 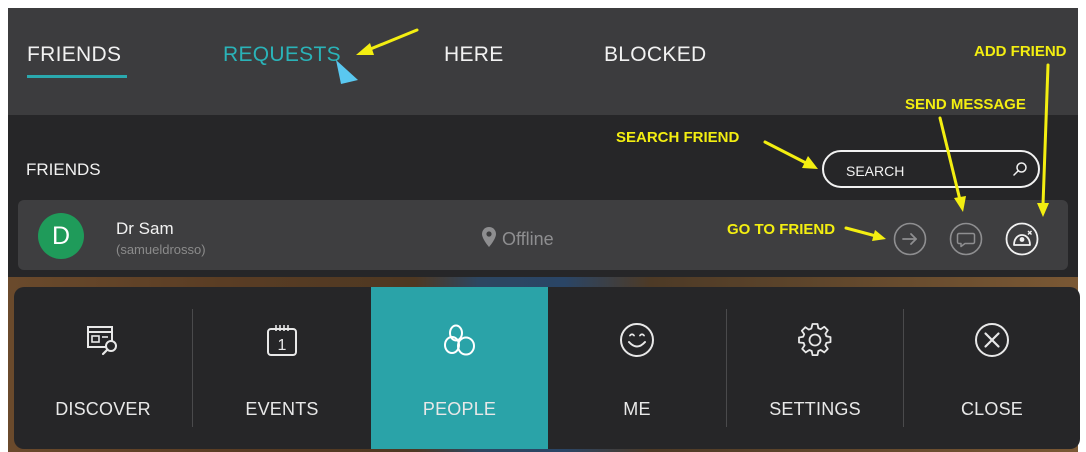 What do you see at coordinates (103, 368) in the screenshot?
I see `menu-item-discover: DISCOVER` at bounding box center [103, 368].